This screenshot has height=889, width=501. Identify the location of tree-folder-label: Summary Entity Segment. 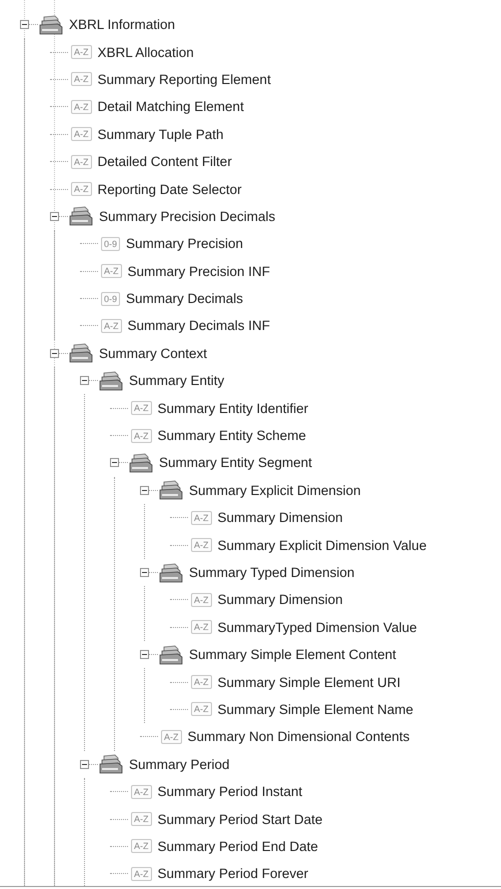
(235, 462).